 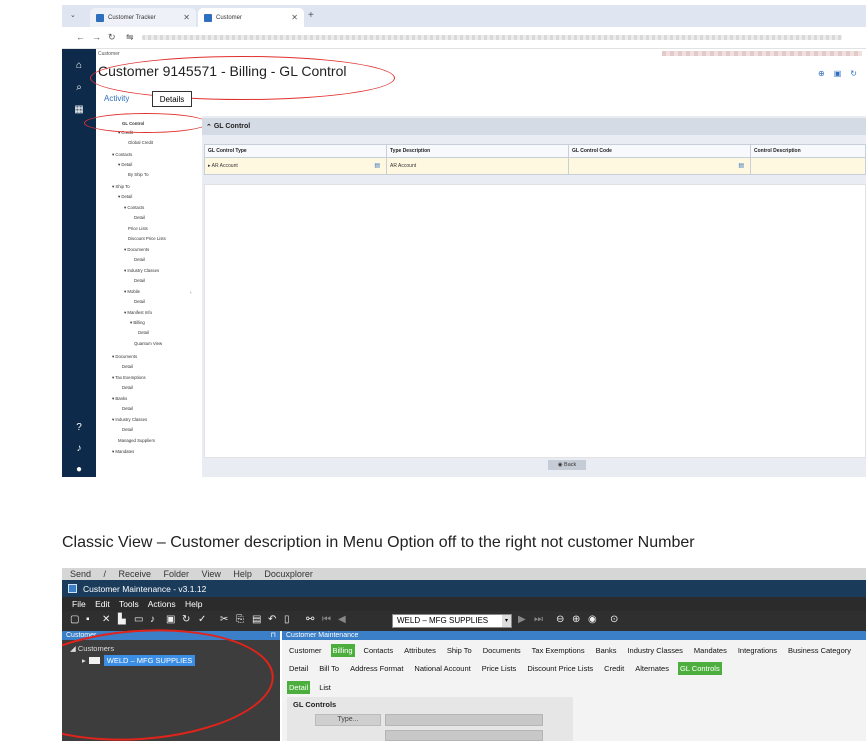 What do you see at coordinates (138, 174) in the screenshot?
I see `tree-item: By Ship To` at bounding box center [138, 174].